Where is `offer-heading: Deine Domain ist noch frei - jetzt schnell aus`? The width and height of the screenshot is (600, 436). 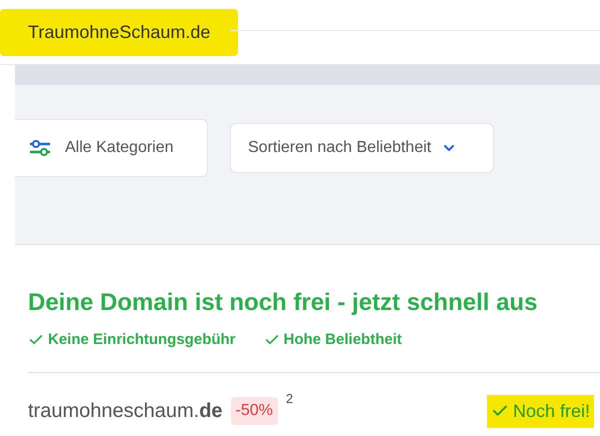
offer-heading: Deine Domain ist noch frei - jetzt schnell aus is located at coordinates (283, 303).